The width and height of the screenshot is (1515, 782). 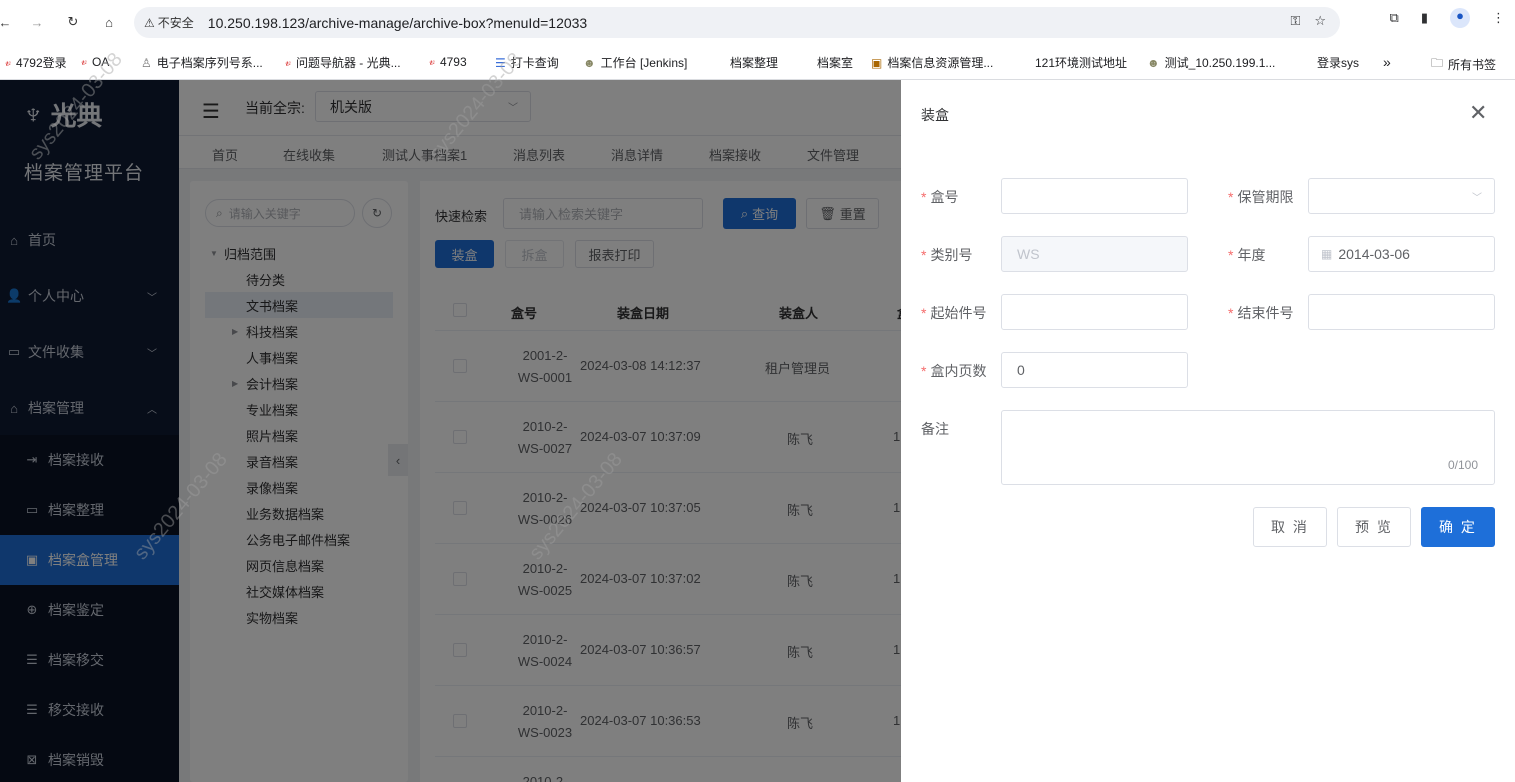 What do you see at coordinates (169, 22) in the screenshot?
I see `security-indicator: ⚠ 不安全` at bounding box center [169, 22].